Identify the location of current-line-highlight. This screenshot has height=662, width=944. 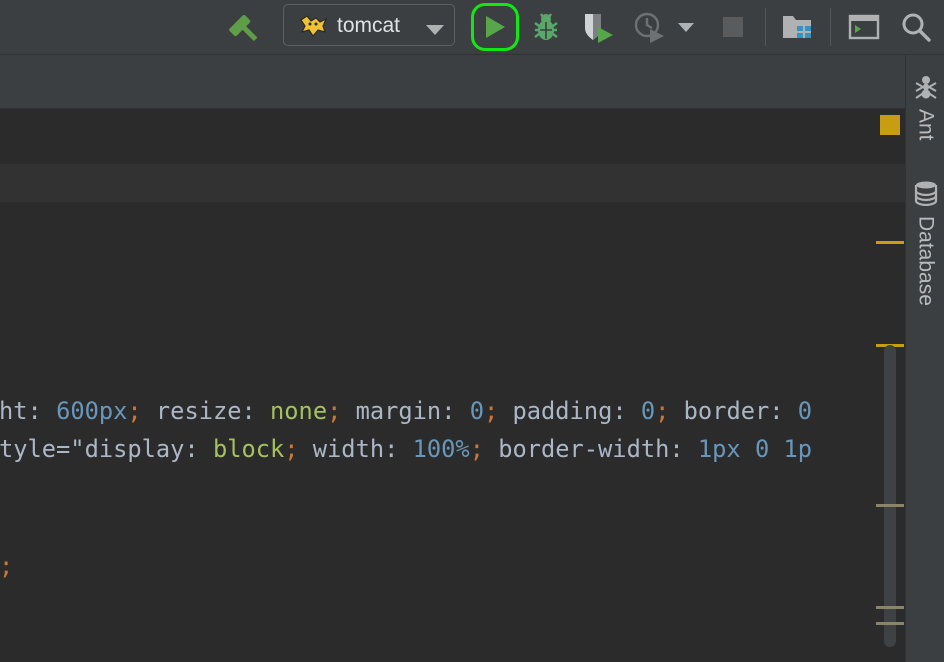
(452, 183).